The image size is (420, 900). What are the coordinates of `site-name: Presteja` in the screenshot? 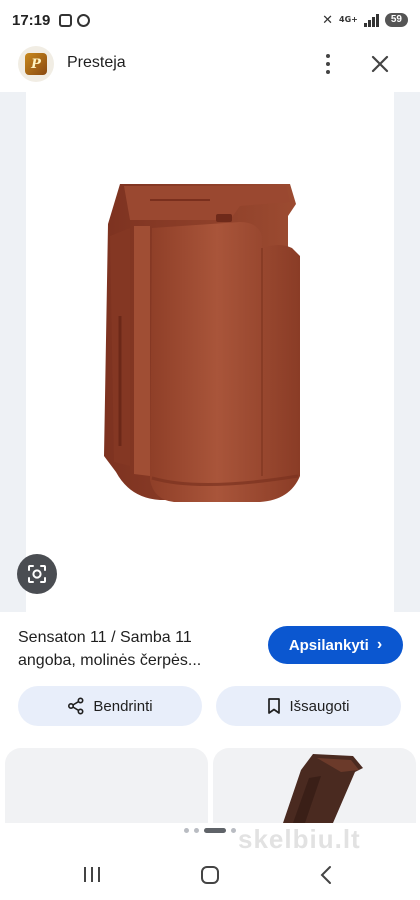 It's located at (96, 62).